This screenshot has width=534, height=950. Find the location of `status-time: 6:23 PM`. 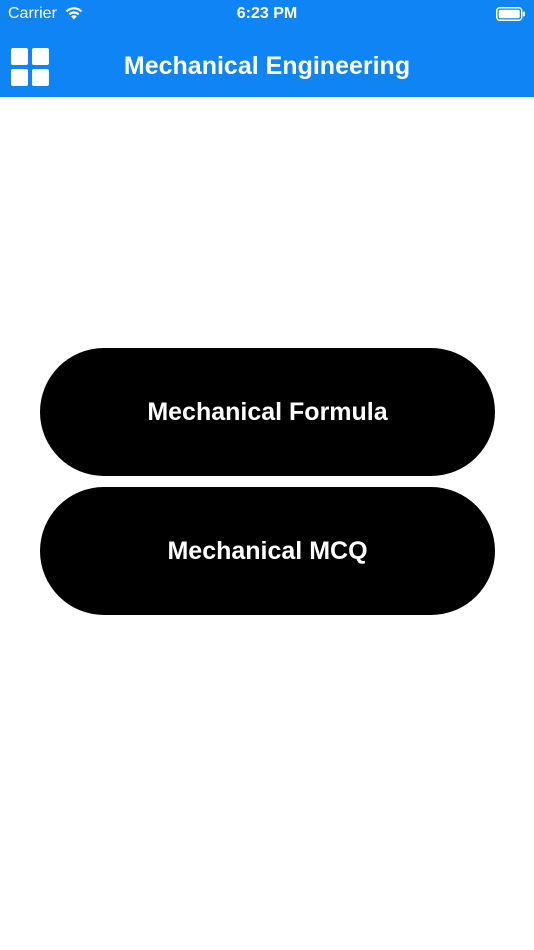

status-time: 6:23 PM is located at coordinates (267, 13).